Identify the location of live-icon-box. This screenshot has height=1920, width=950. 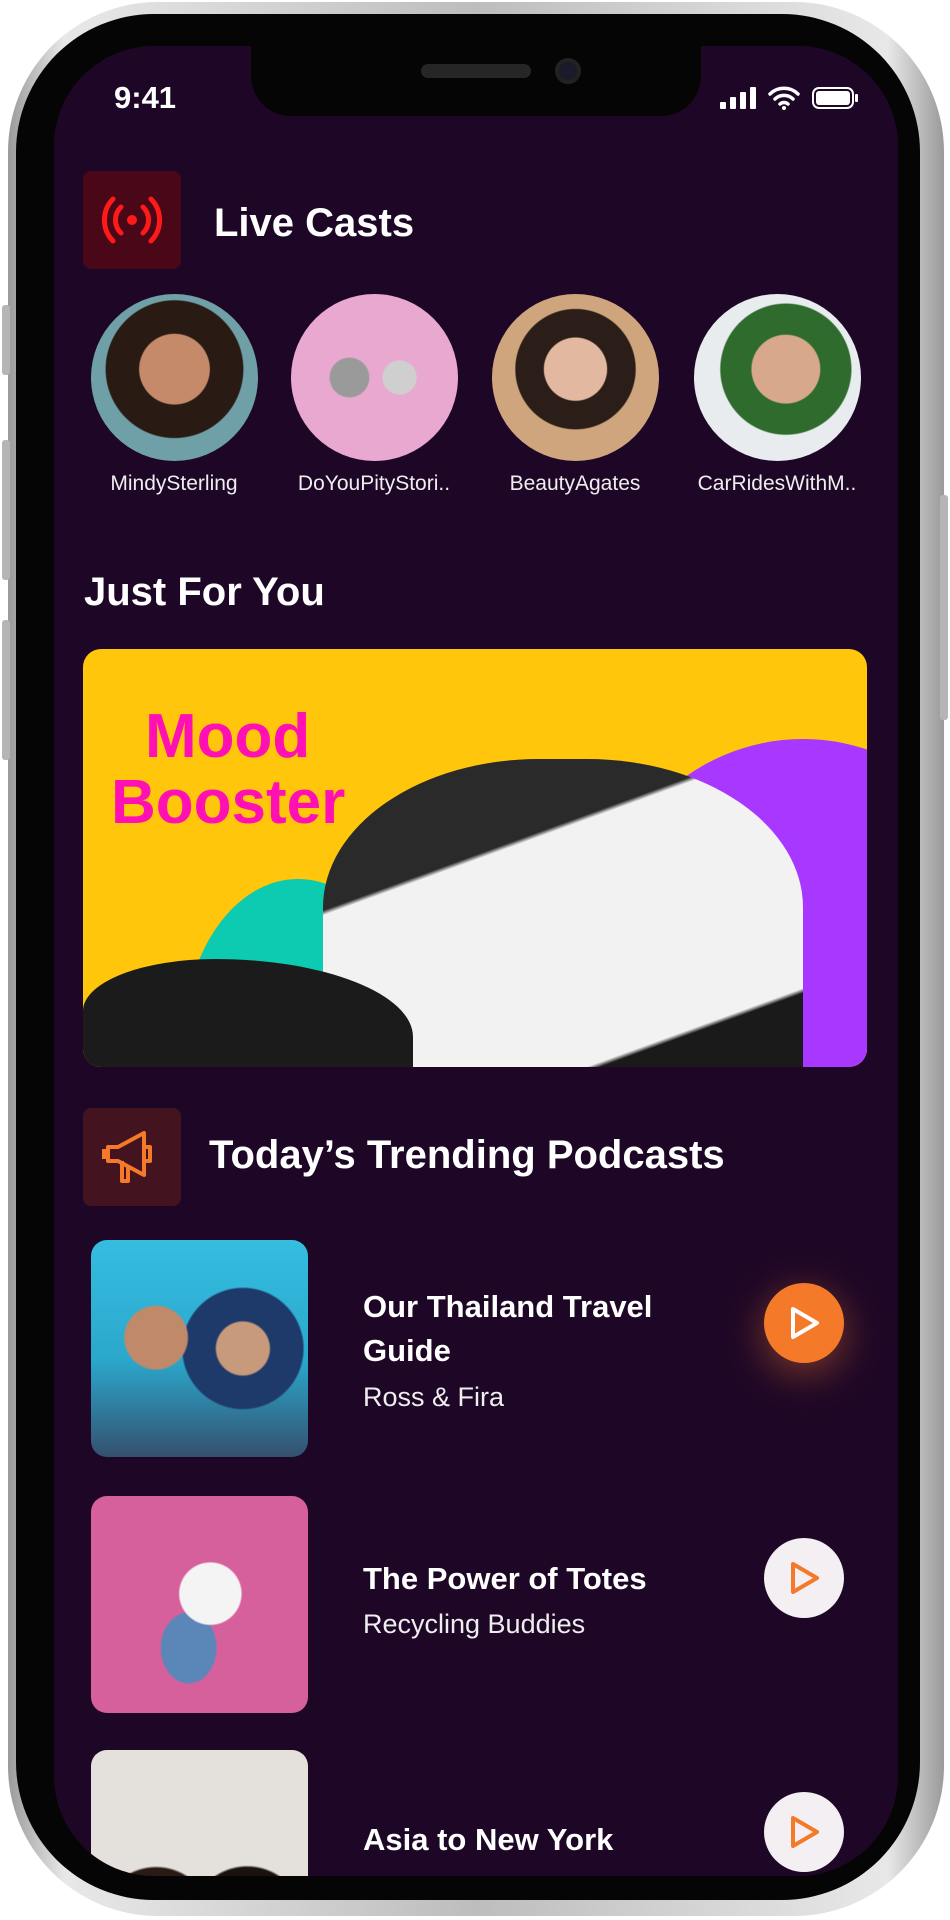
(132, 220).